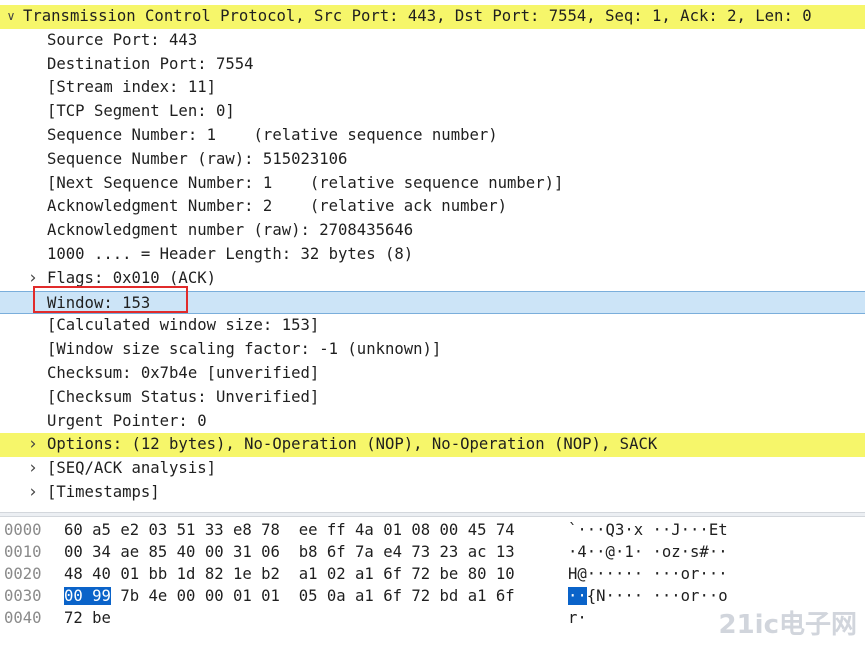 The height and width of the screenshot is (647, 865). What do you see at coordinates (23, 596) in the screenshot?
I see `hex-offset: 0030` at bounding box center [23, 596].